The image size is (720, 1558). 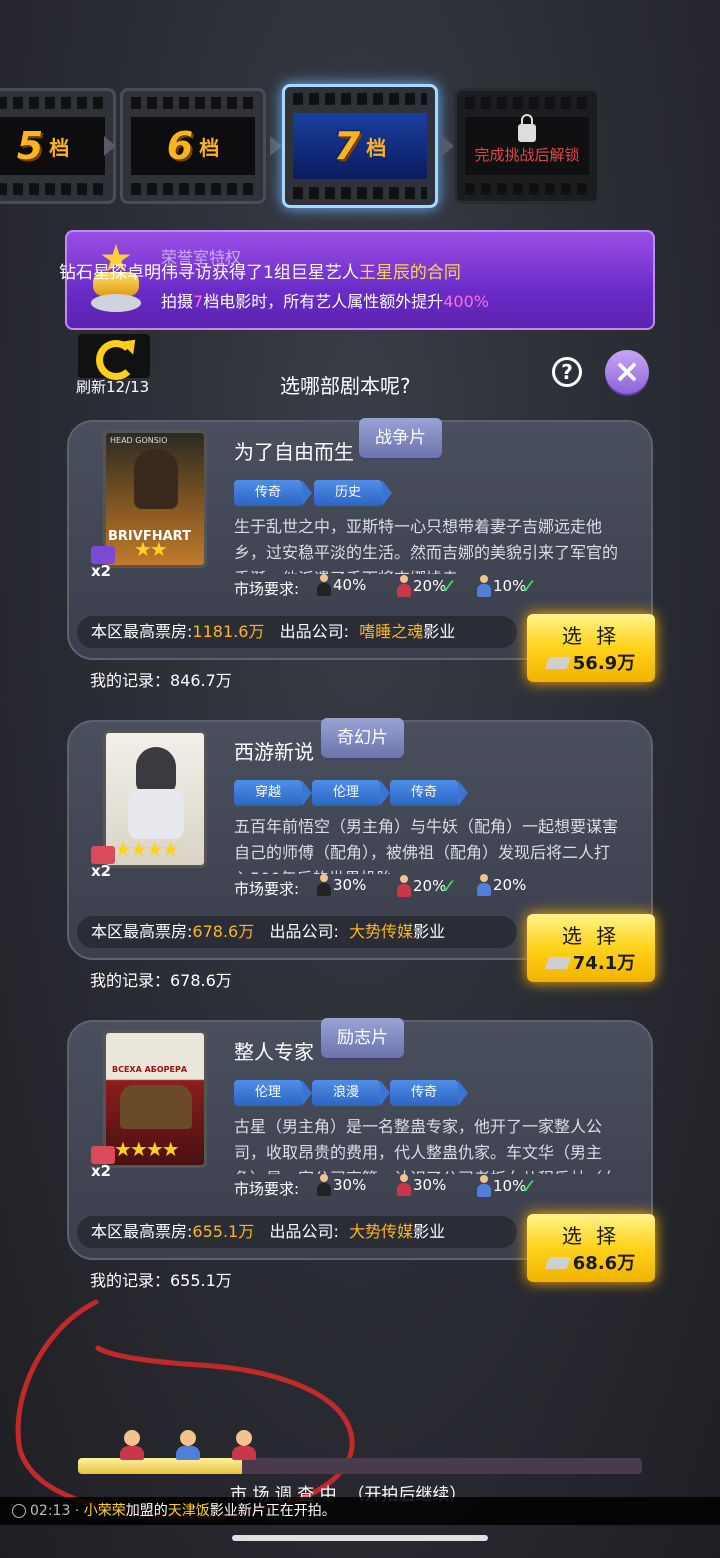 What do you see at coordinates (627, 372) in the screenshot?
I see `close-button: ×` at bounding box center [627, 372].